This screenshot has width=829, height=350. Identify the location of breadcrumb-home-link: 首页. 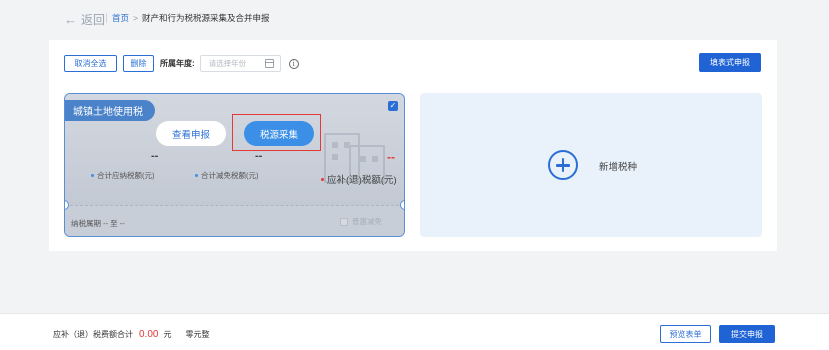
(120, 18).